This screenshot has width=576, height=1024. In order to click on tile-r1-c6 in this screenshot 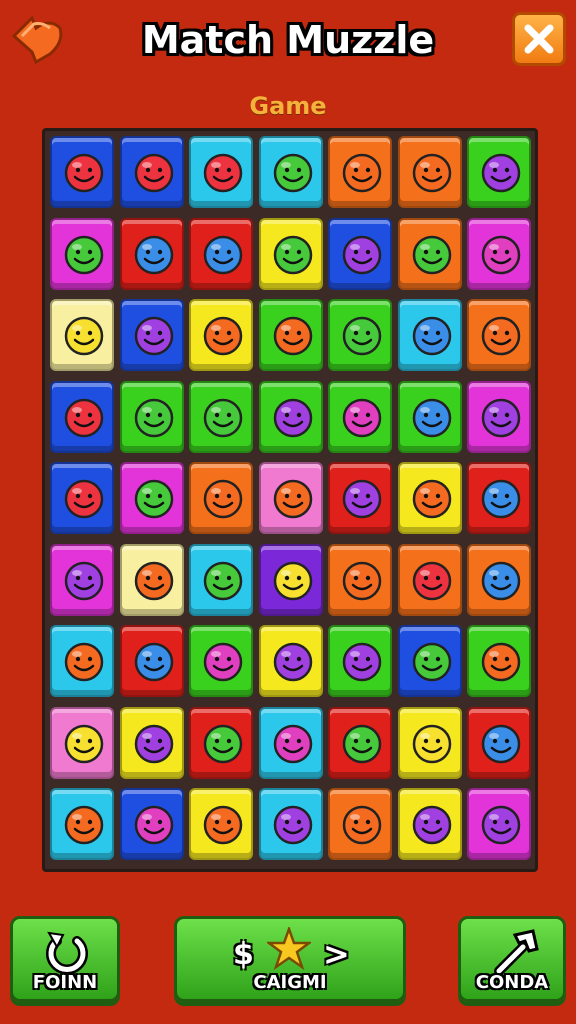, I will do `click(429, 172)`.